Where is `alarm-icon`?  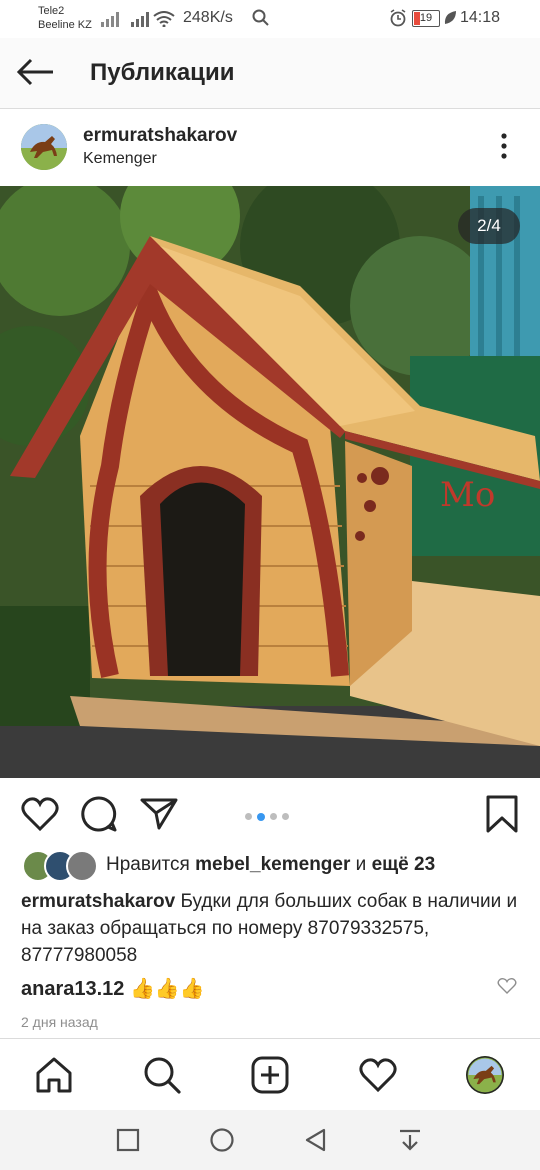
alarm-icon is located at coordinates (398, 18).